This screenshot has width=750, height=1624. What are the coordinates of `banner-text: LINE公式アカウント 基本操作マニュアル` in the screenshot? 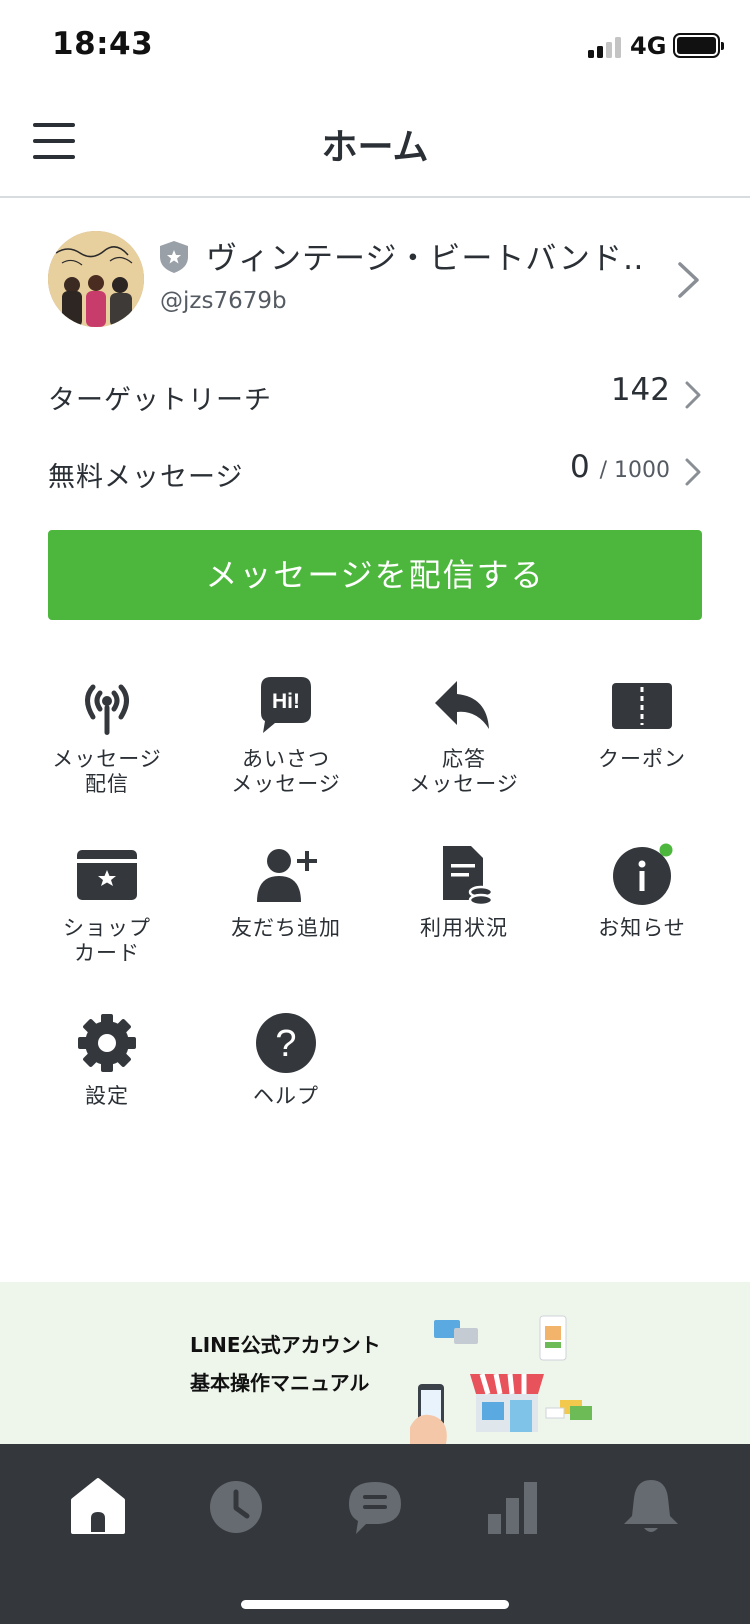 It's located at (285, 1364).